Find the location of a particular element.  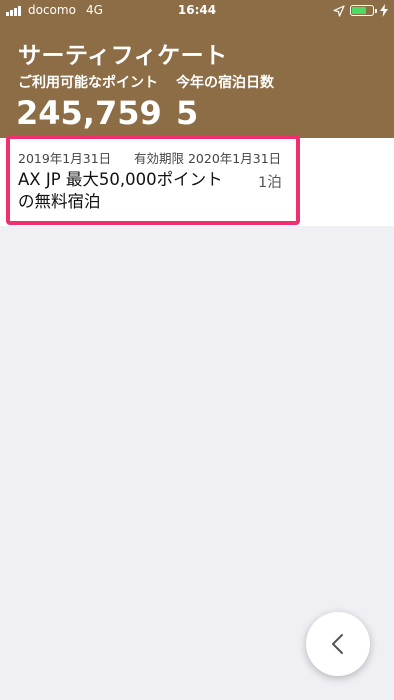

nights-this-year-value: 5 is located at coordinates (187, 113).